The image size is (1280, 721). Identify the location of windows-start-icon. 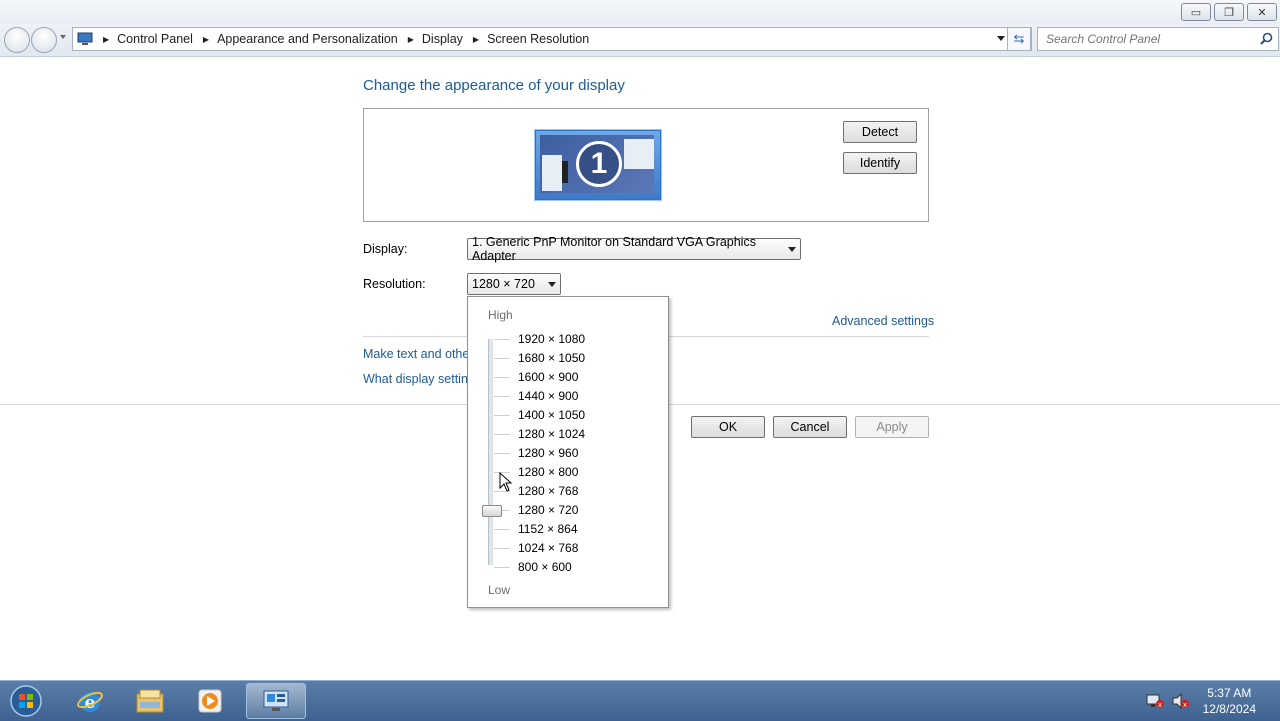
(26, 701).